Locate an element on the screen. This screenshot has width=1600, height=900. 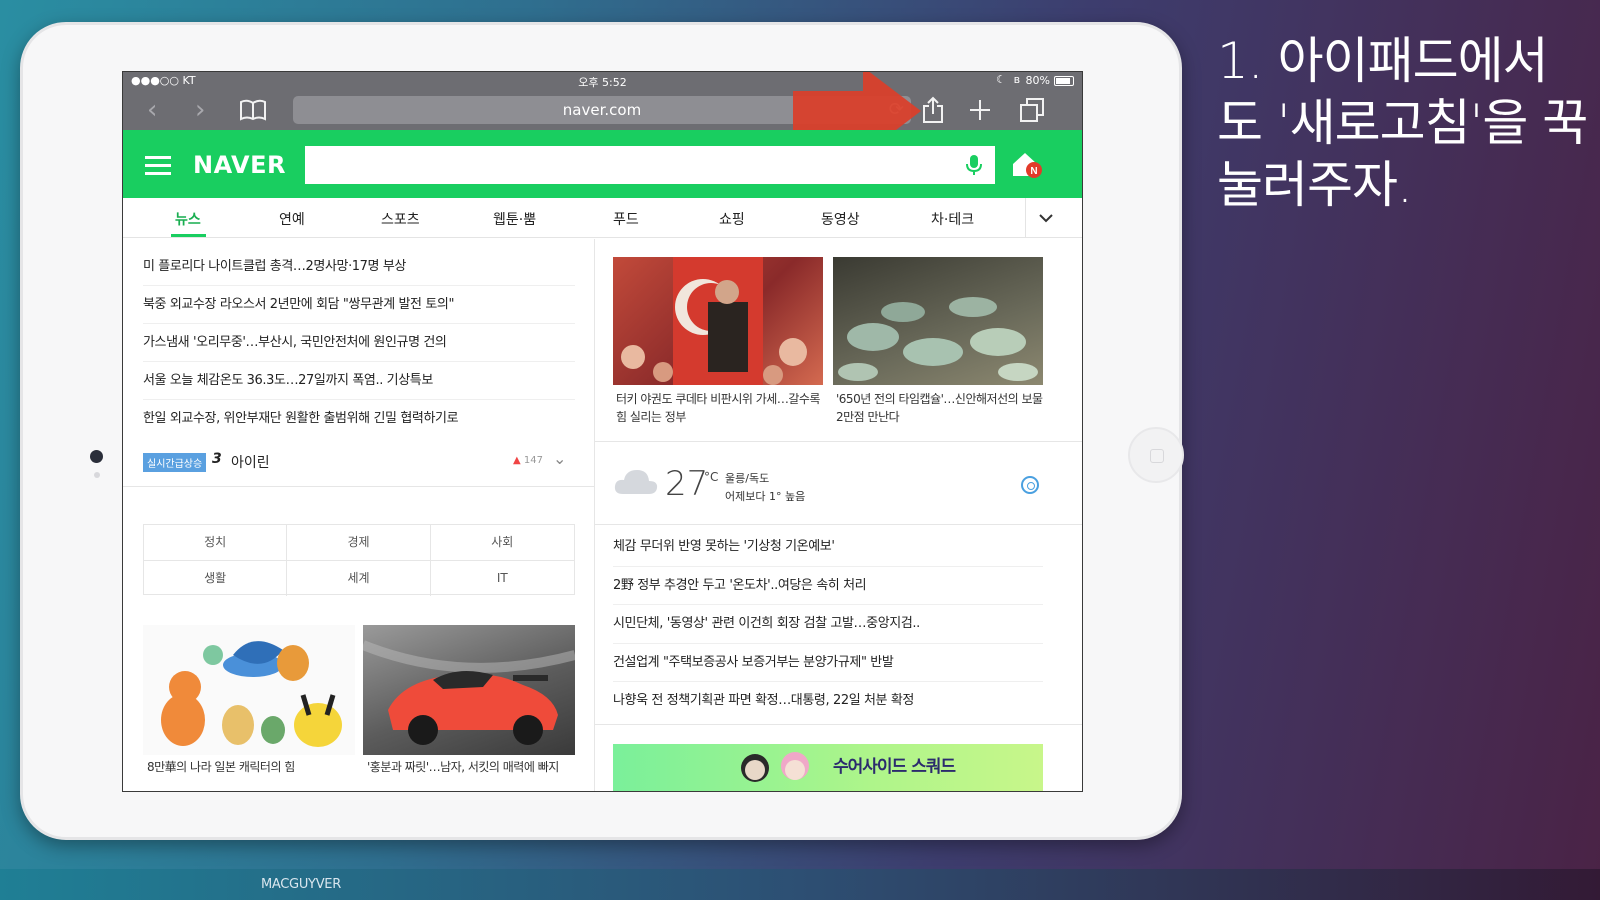
porsche-thumbnail is located at coordinates (469, 690).